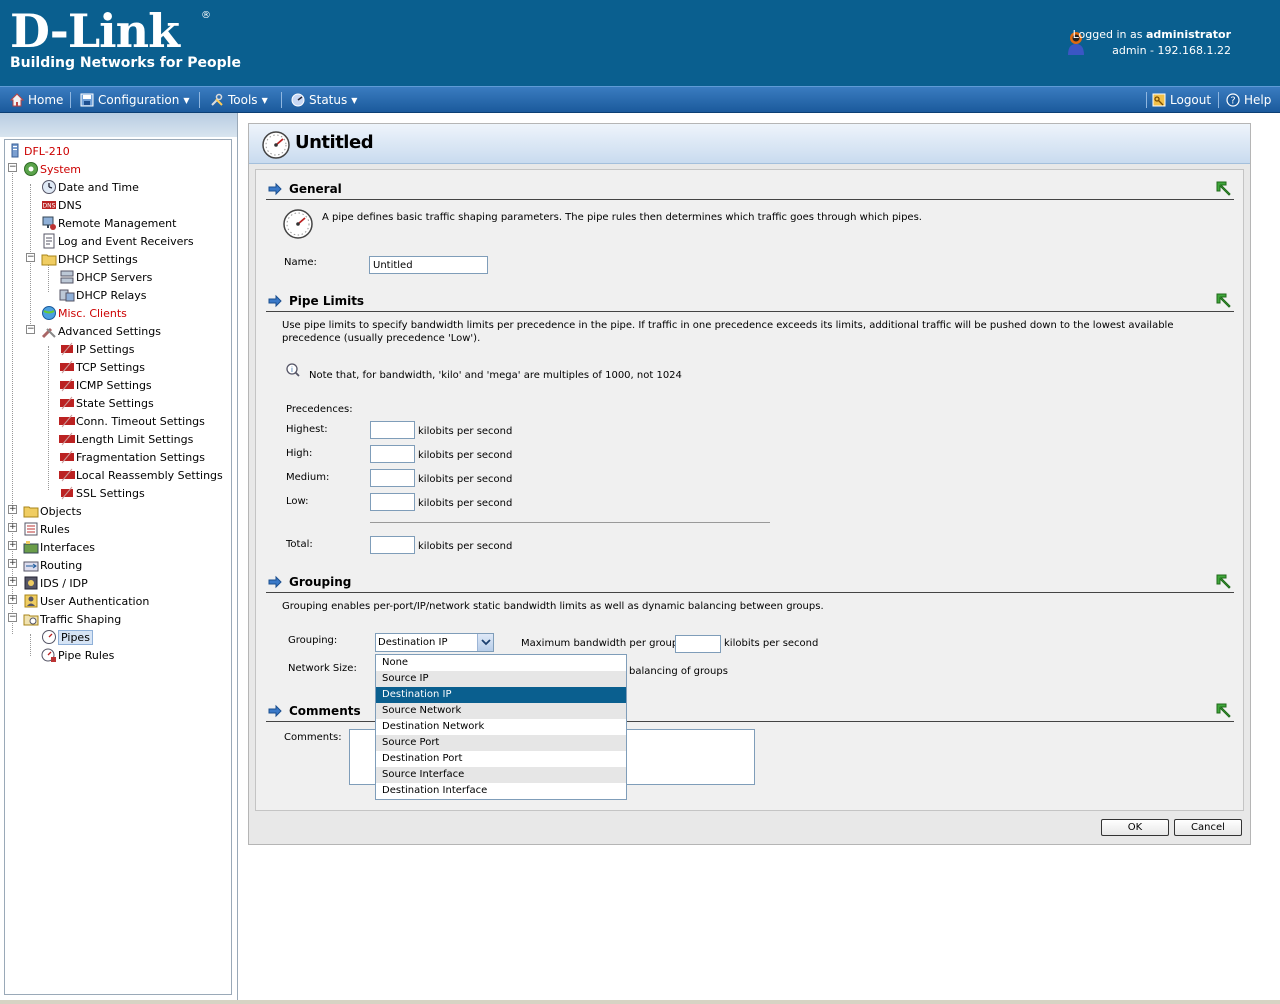  I want to click on home-icon, so click(17, 100).